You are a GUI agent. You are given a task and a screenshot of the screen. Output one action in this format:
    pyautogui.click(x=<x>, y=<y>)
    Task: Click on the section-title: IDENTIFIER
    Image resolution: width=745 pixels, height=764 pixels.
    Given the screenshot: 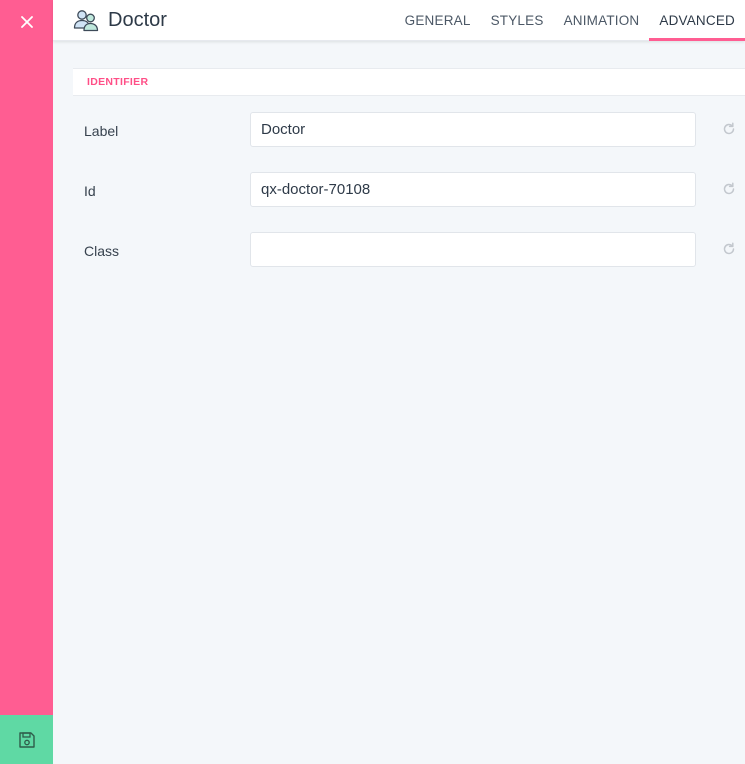 What is the action you would take?
    pyautogui.click(x=118, y=82)
    